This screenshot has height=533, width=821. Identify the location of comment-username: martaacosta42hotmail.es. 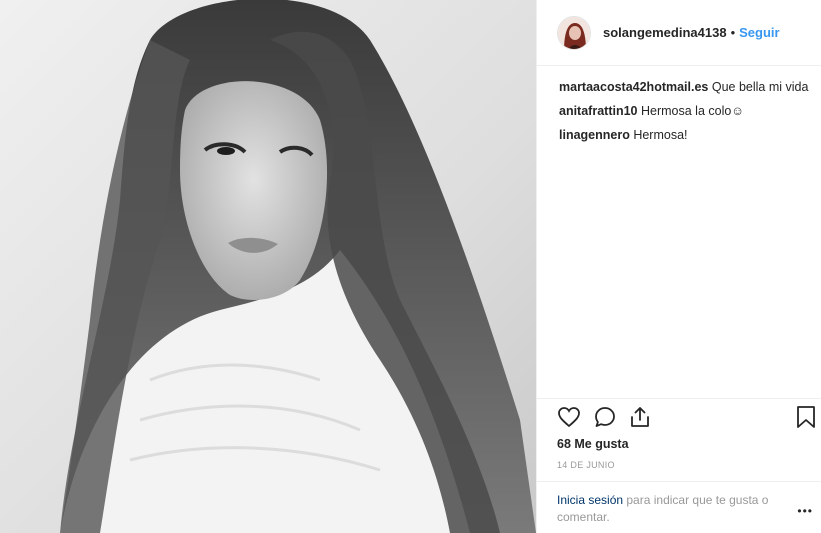
(633, 87).